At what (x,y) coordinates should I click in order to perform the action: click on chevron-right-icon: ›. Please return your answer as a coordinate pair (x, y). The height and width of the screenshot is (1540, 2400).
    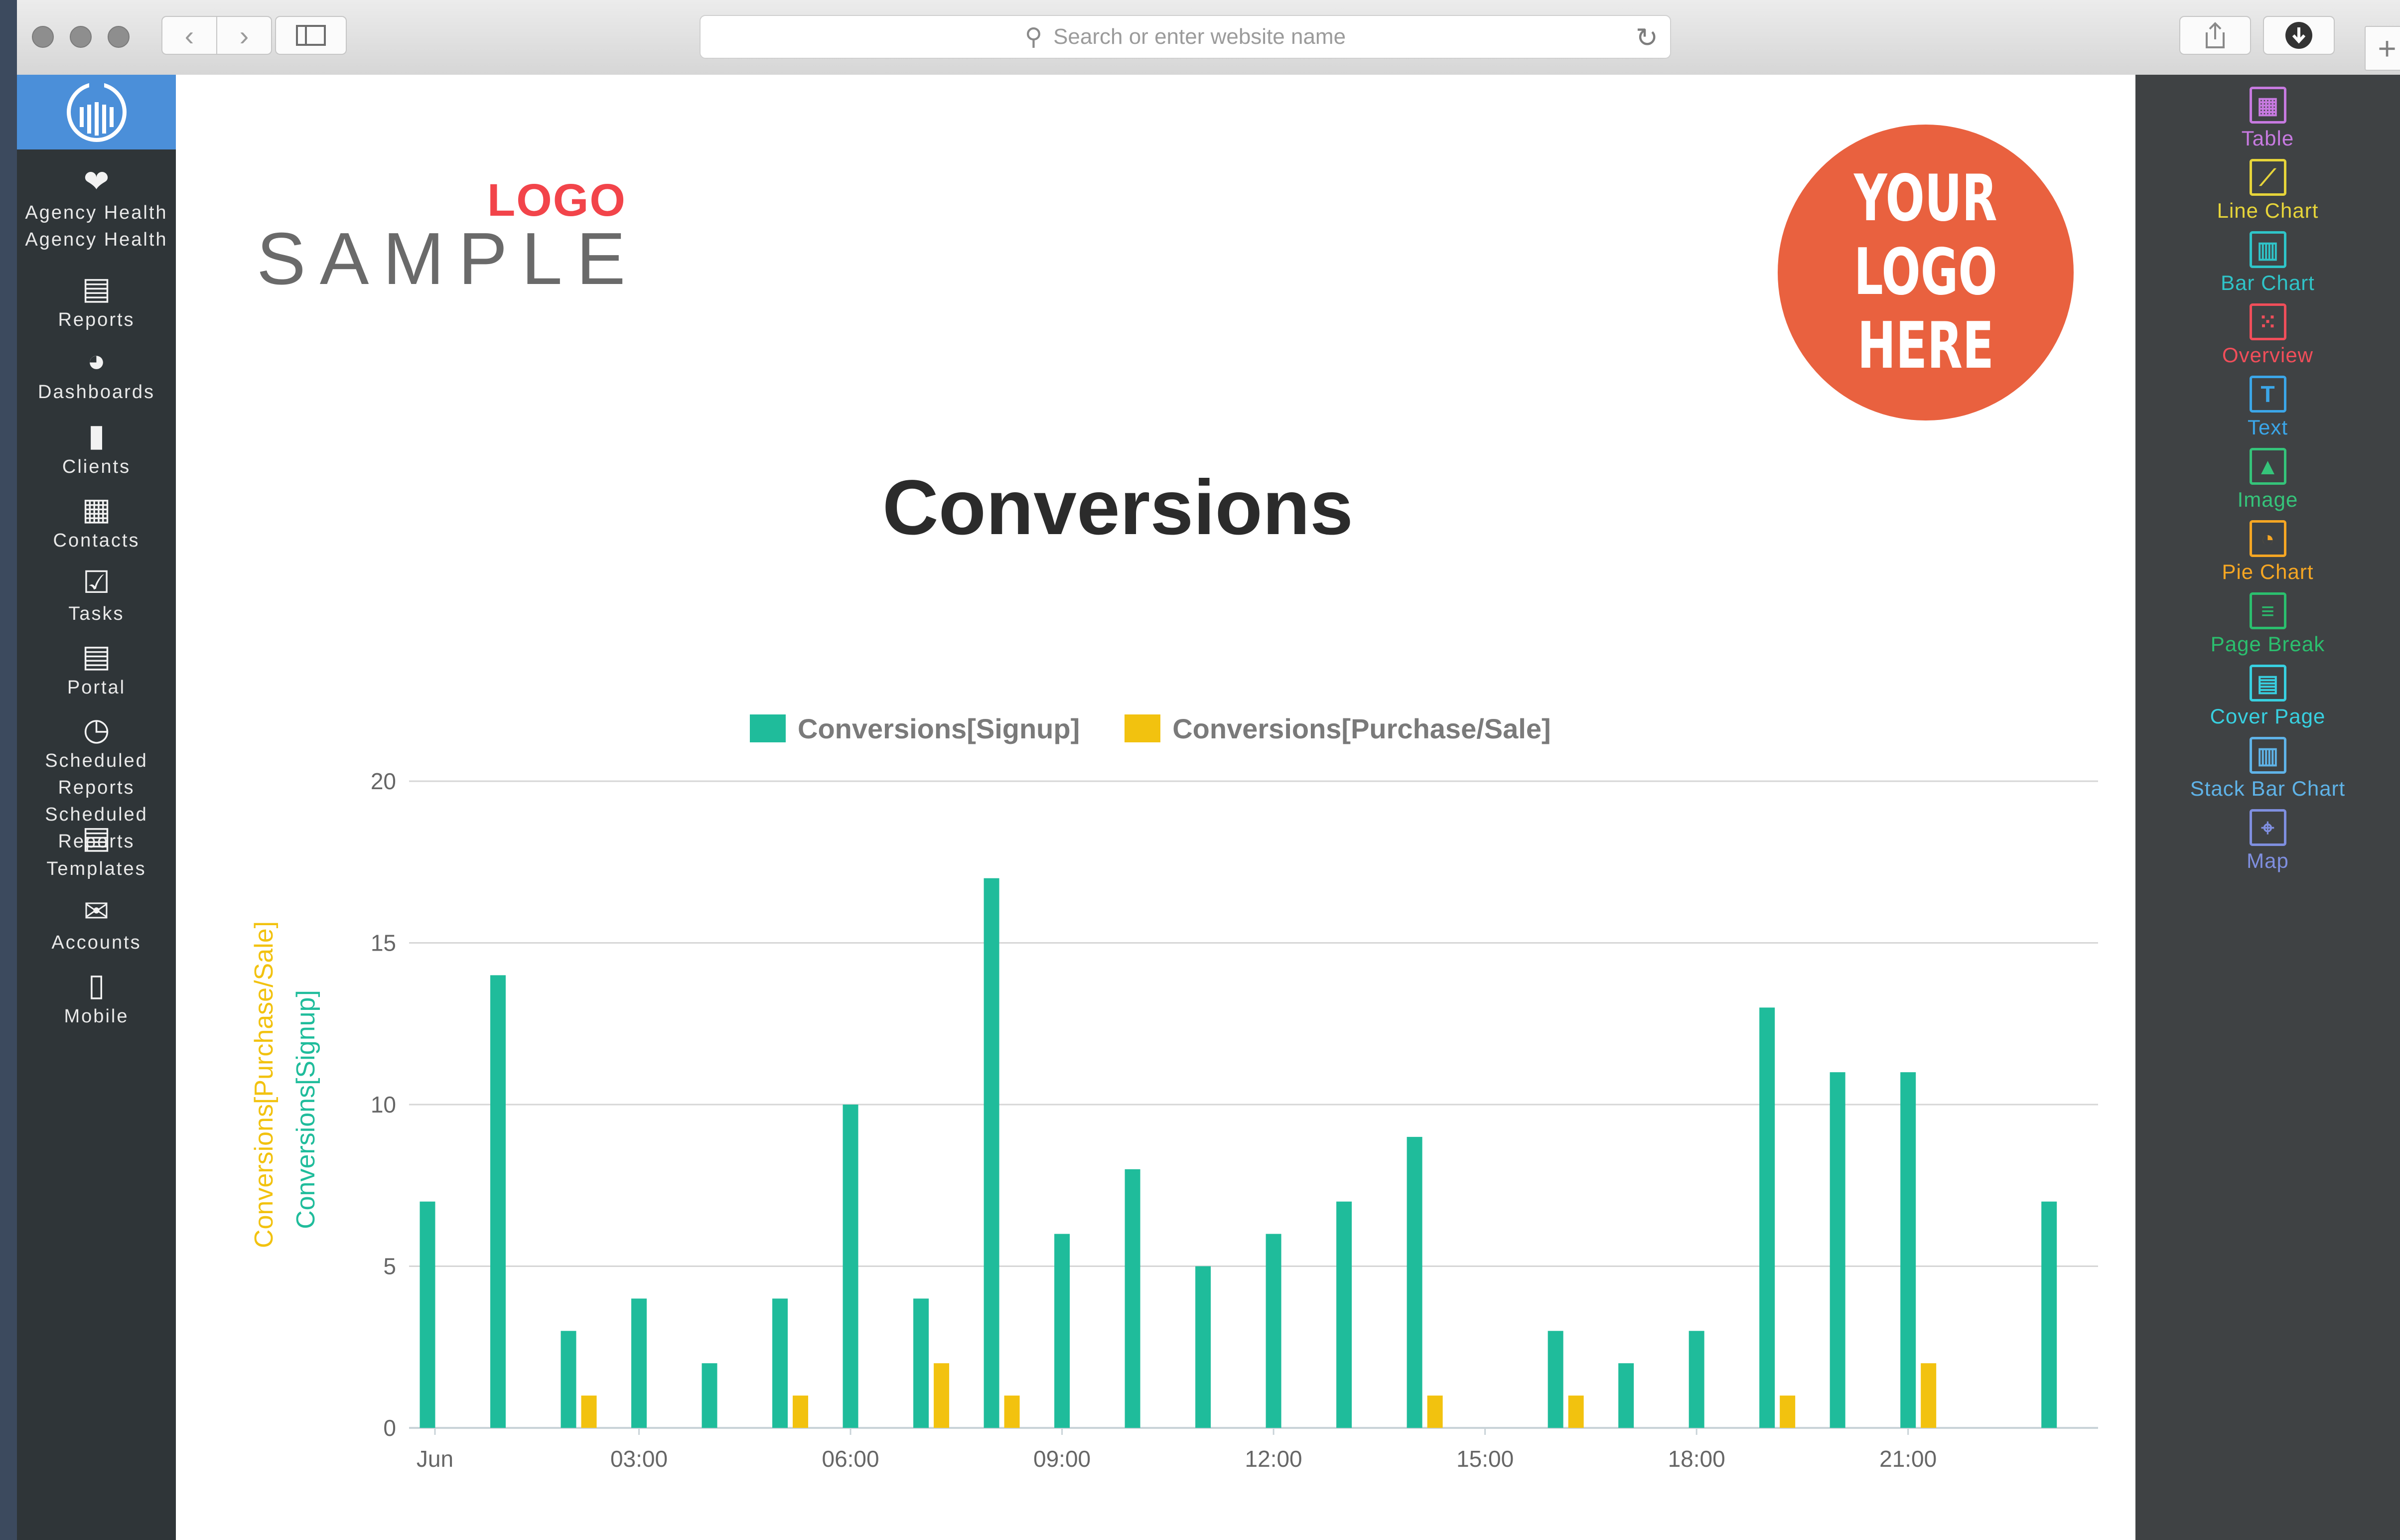
    Looking at the image, I should click on (244, 35).